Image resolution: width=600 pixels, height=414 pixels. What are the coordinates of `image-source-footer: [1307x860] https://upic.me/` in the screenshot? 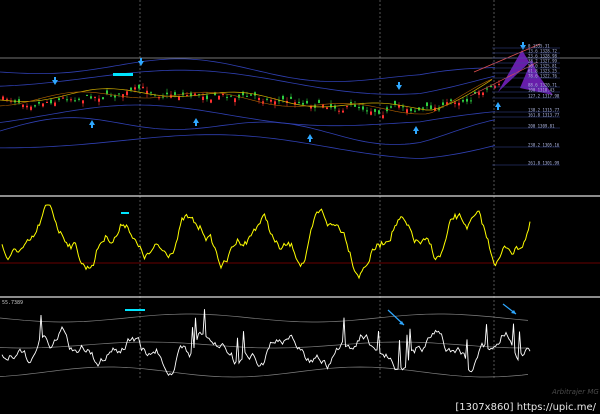 It's located at (525, 407).